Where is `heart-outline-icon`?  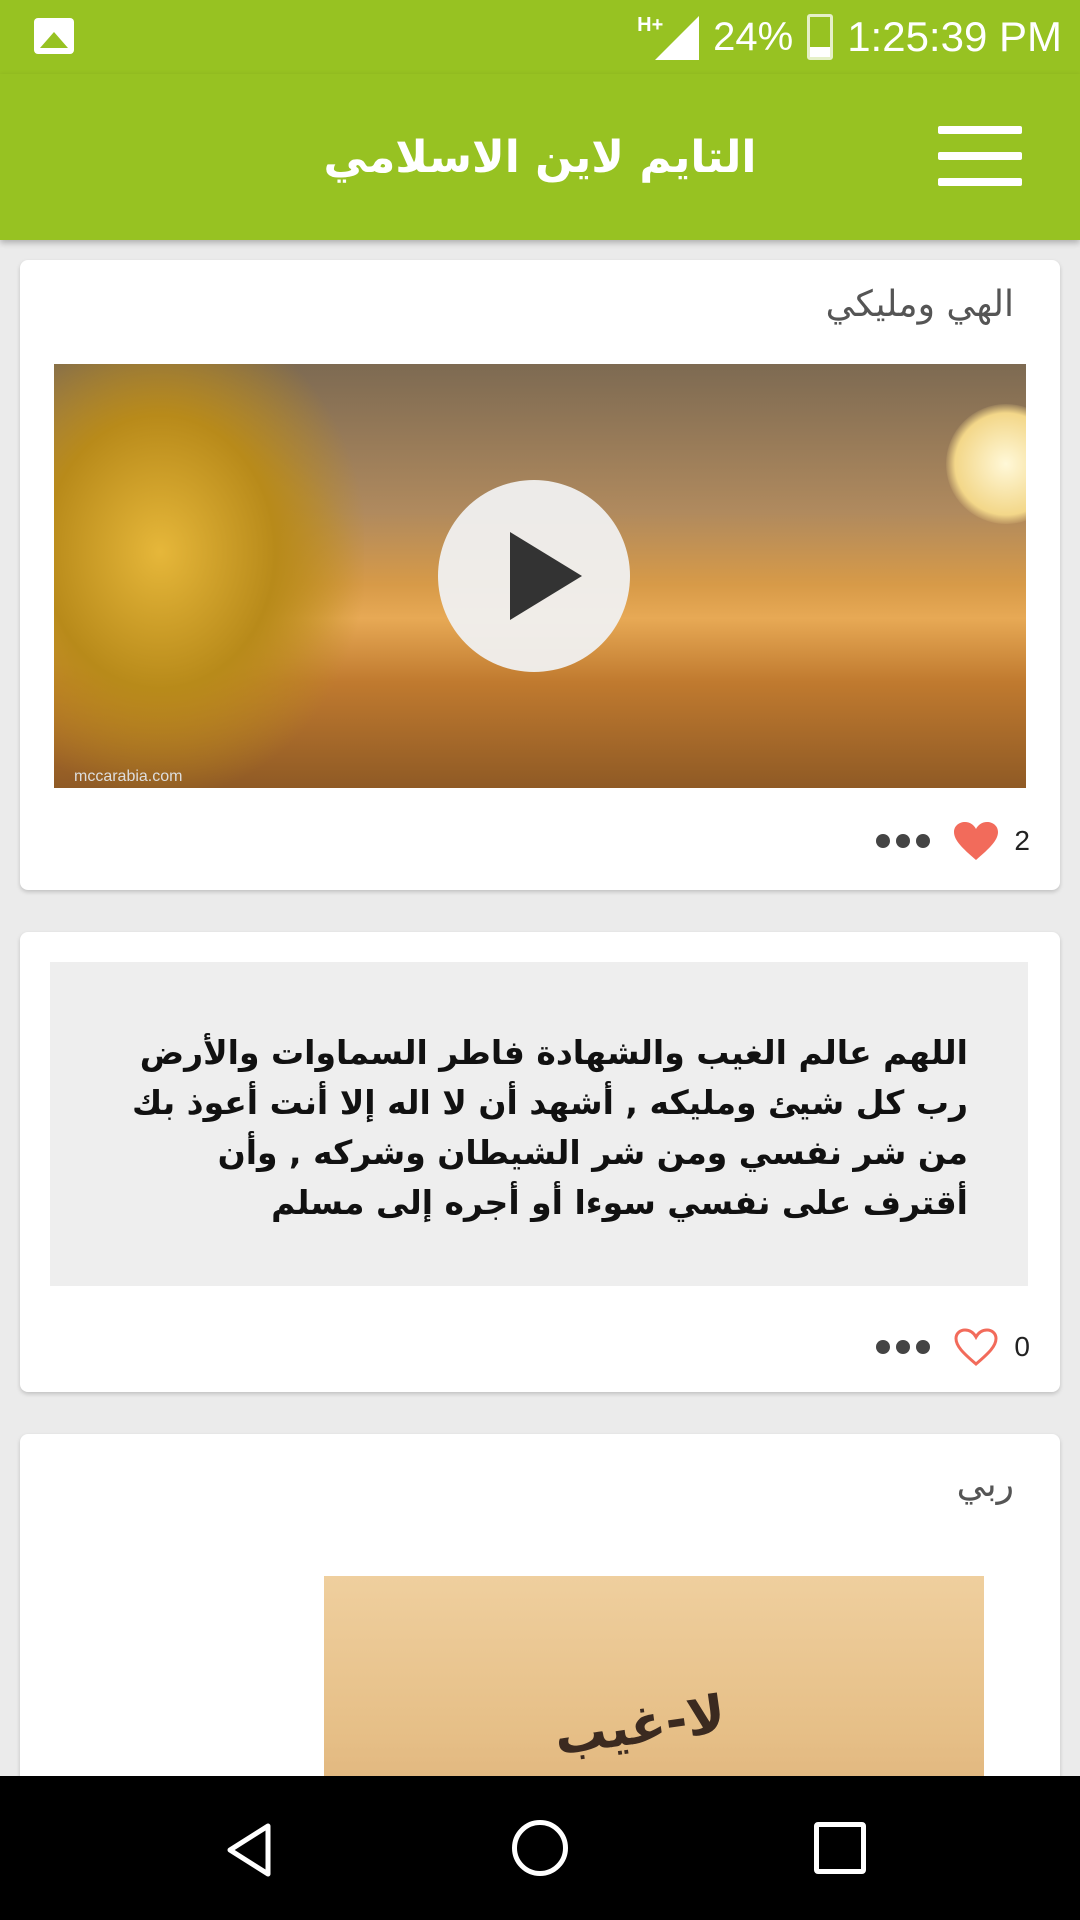 heart-outline-icon is located at coordinates (976, 1347).